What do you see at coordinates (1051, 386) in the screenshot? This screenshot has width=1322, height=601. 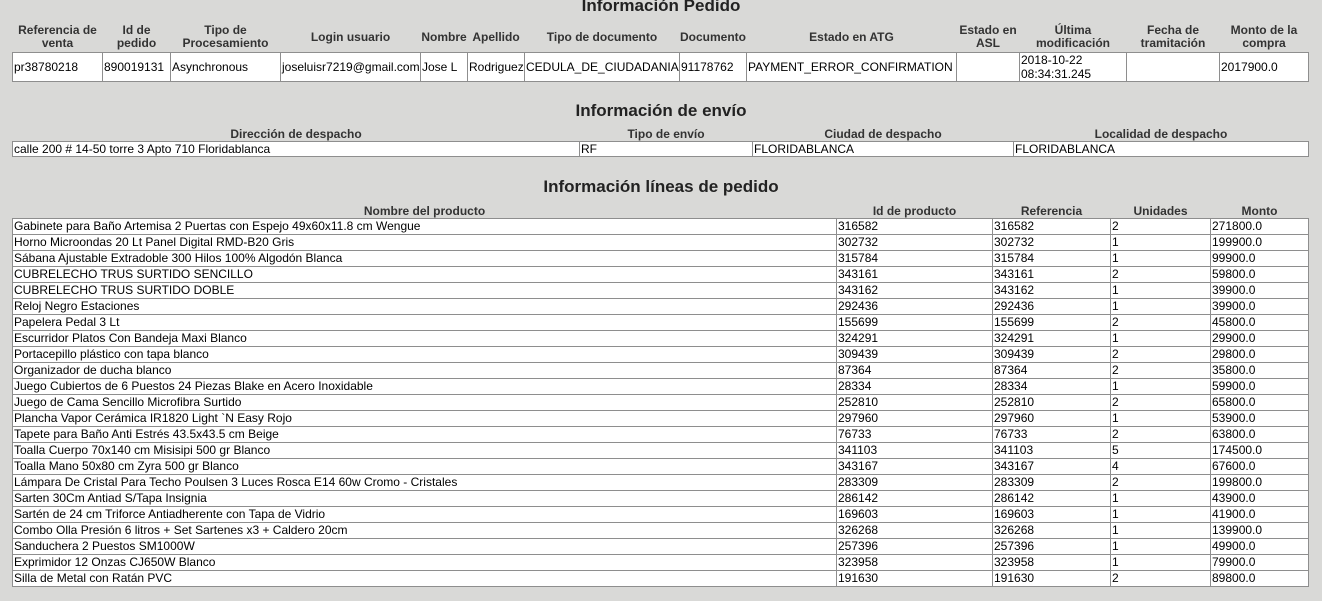 I see `product-reference: 28334` at bounding box center [1051, 386].